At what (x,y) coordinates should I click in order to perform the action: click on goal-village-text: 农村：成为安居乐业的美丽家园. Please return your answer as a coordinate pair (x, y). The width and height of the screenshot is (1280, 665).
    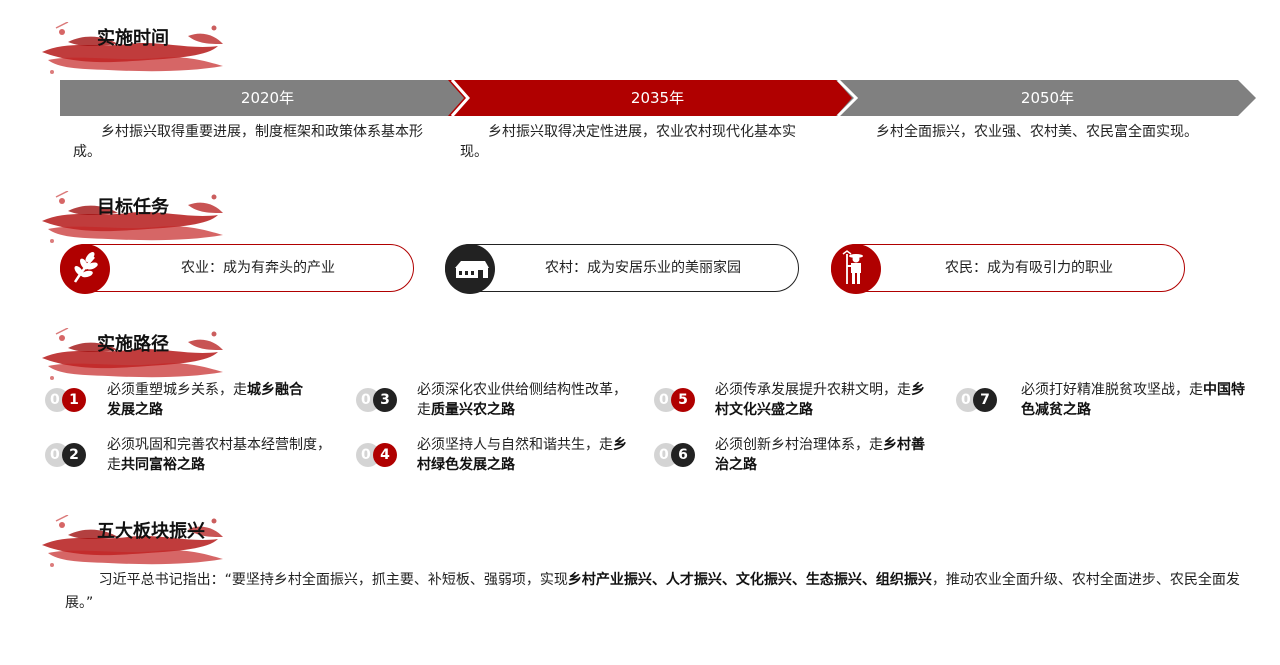
    Looking at the image, I should click on (643, 268).